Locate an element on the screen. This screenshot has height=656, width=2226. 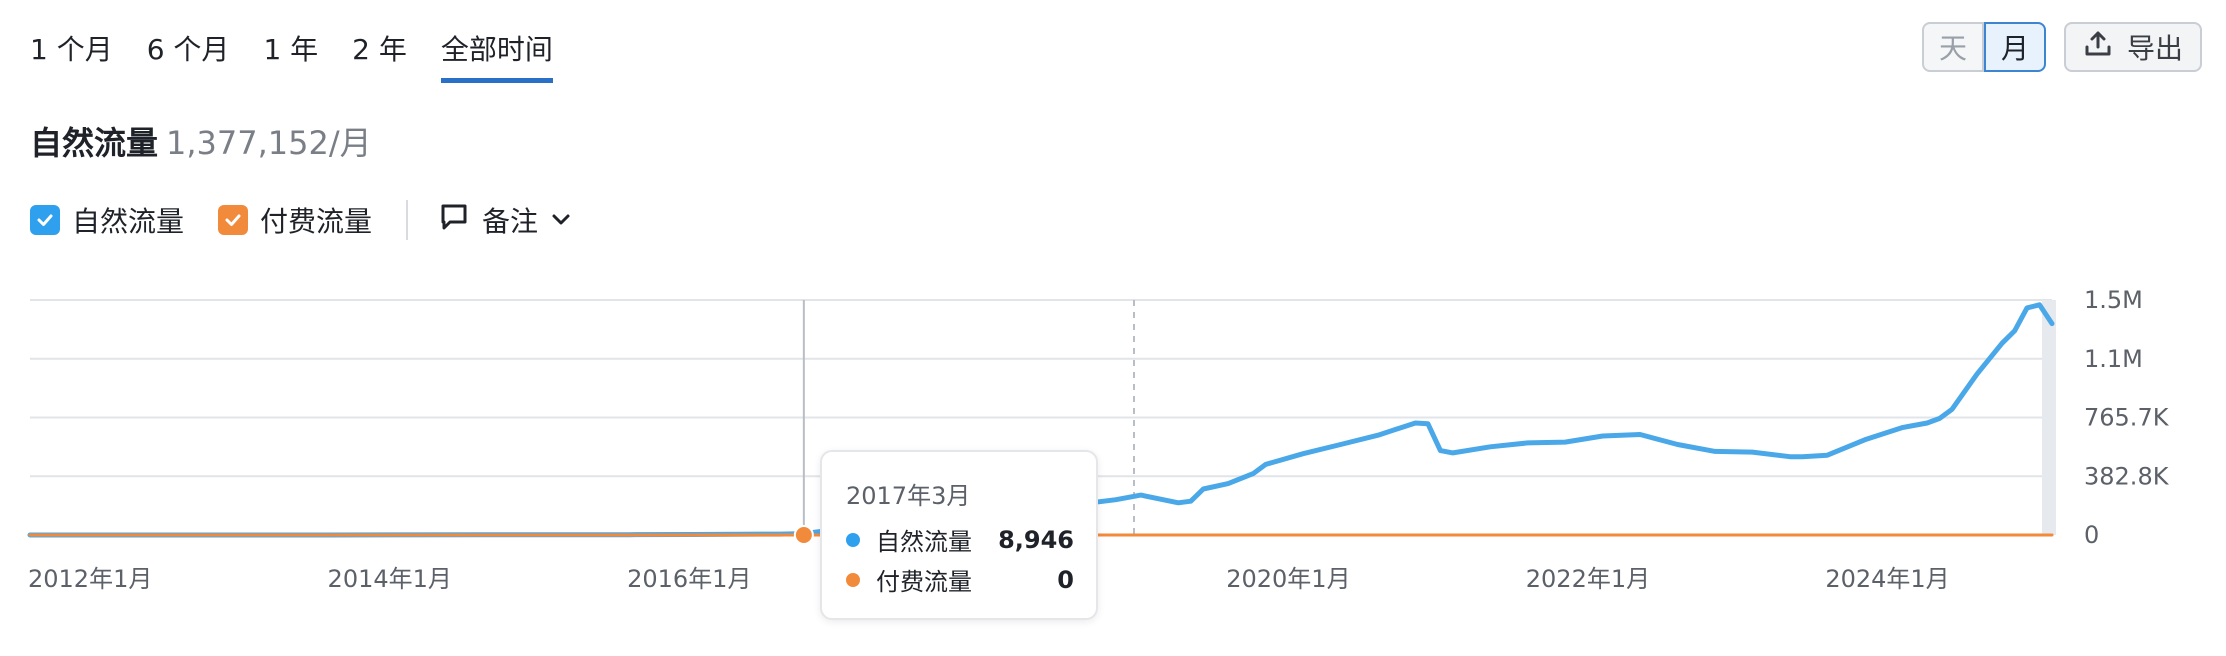
x-tick-label: 2024年1月 is located at coordinates (1887, 579).